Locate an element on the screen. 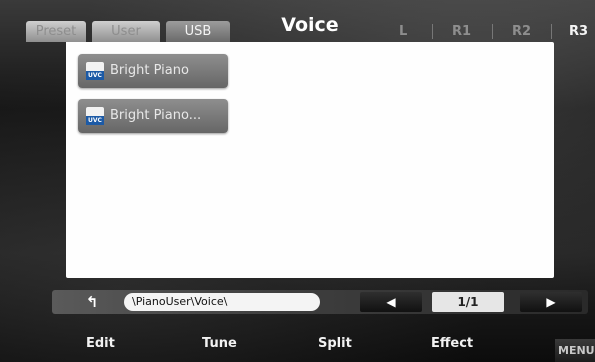 The width and height of the screenshot is (595, 362). tune-button: Tune is located at coordinates (219, 343).